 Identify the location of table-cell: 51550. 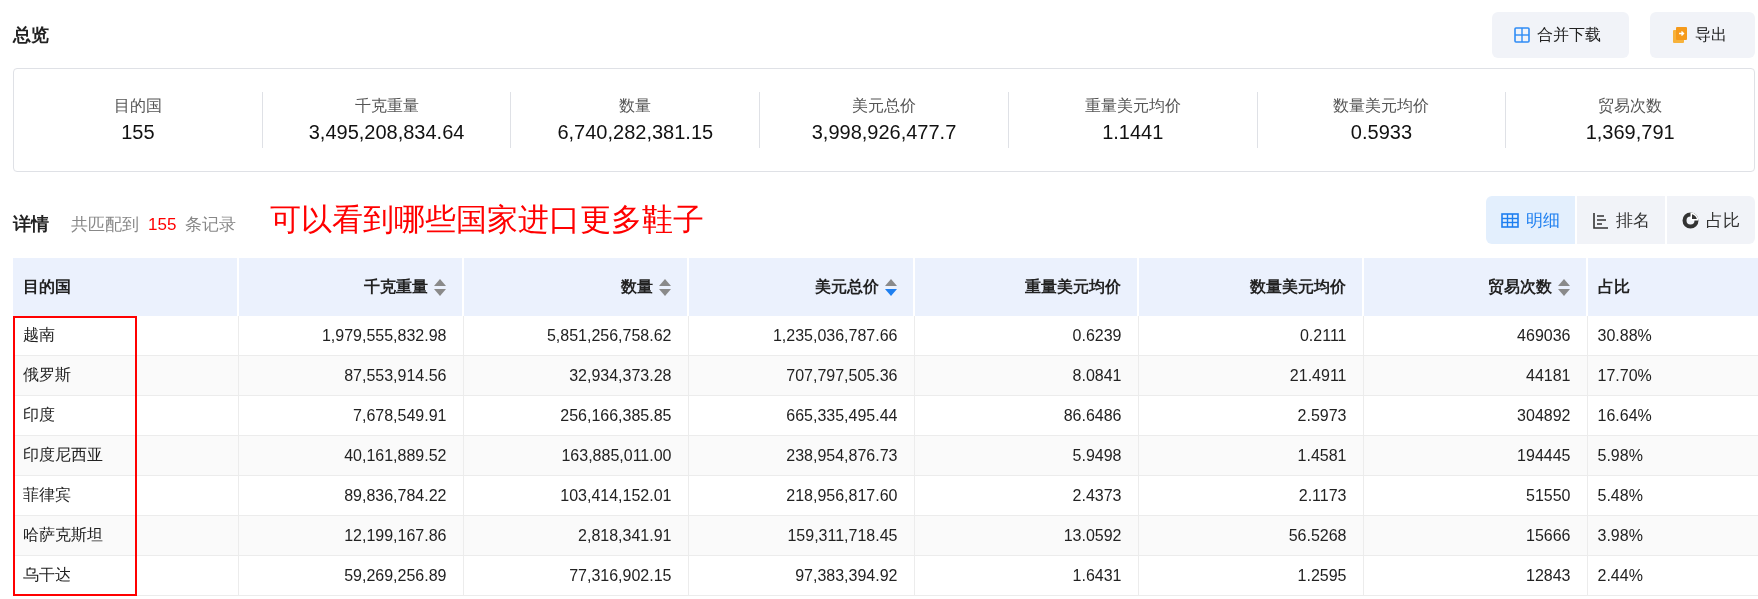
(1475, 495).